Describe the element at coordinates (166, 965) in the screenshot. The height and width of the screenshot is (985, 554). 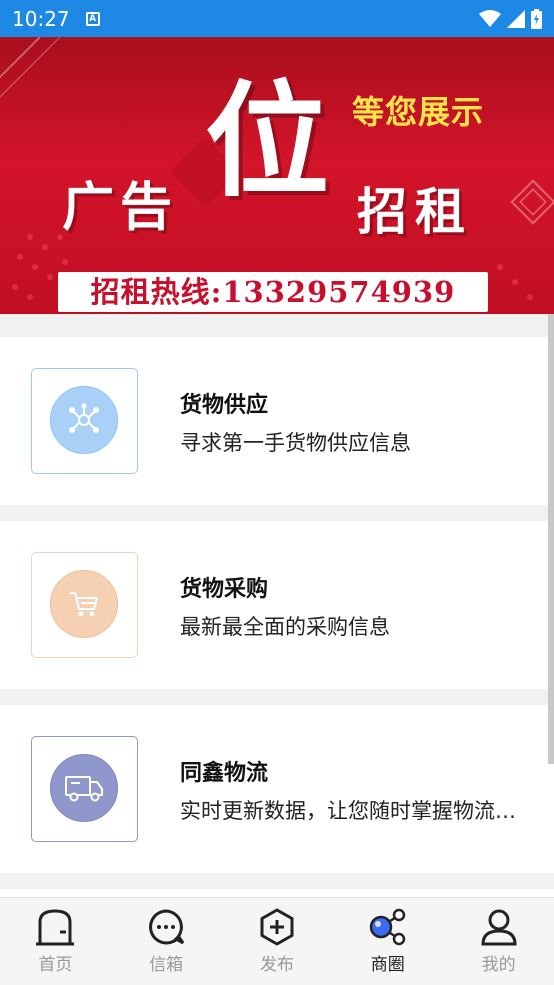
I see `tab-label: 信箱` at that location.